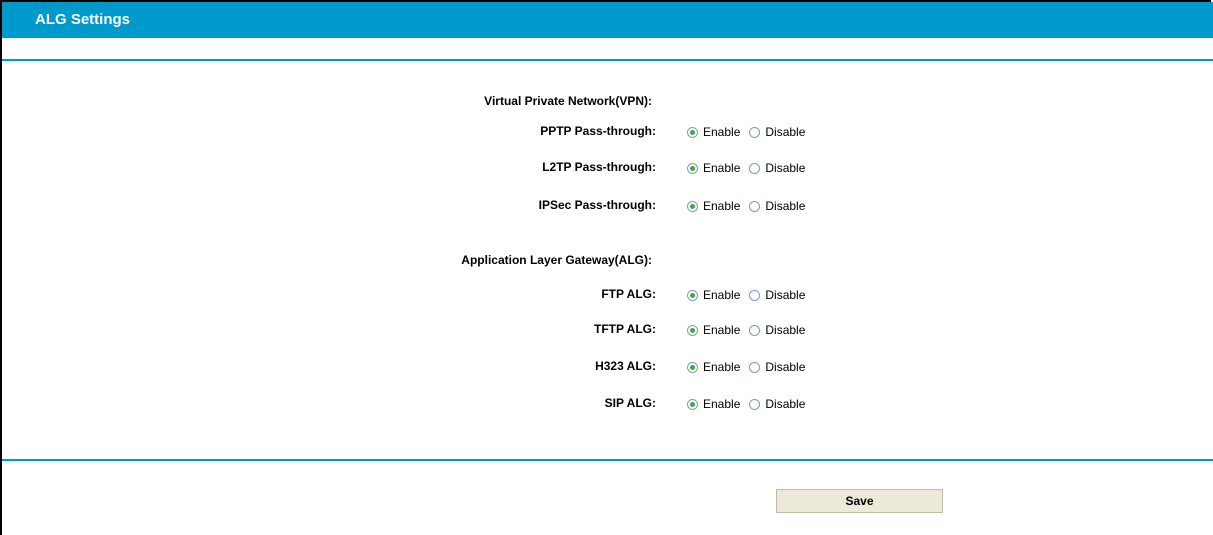 The image size is (1213, 535). I want to click on title-bar: ALG Settings, so click(607, 20).